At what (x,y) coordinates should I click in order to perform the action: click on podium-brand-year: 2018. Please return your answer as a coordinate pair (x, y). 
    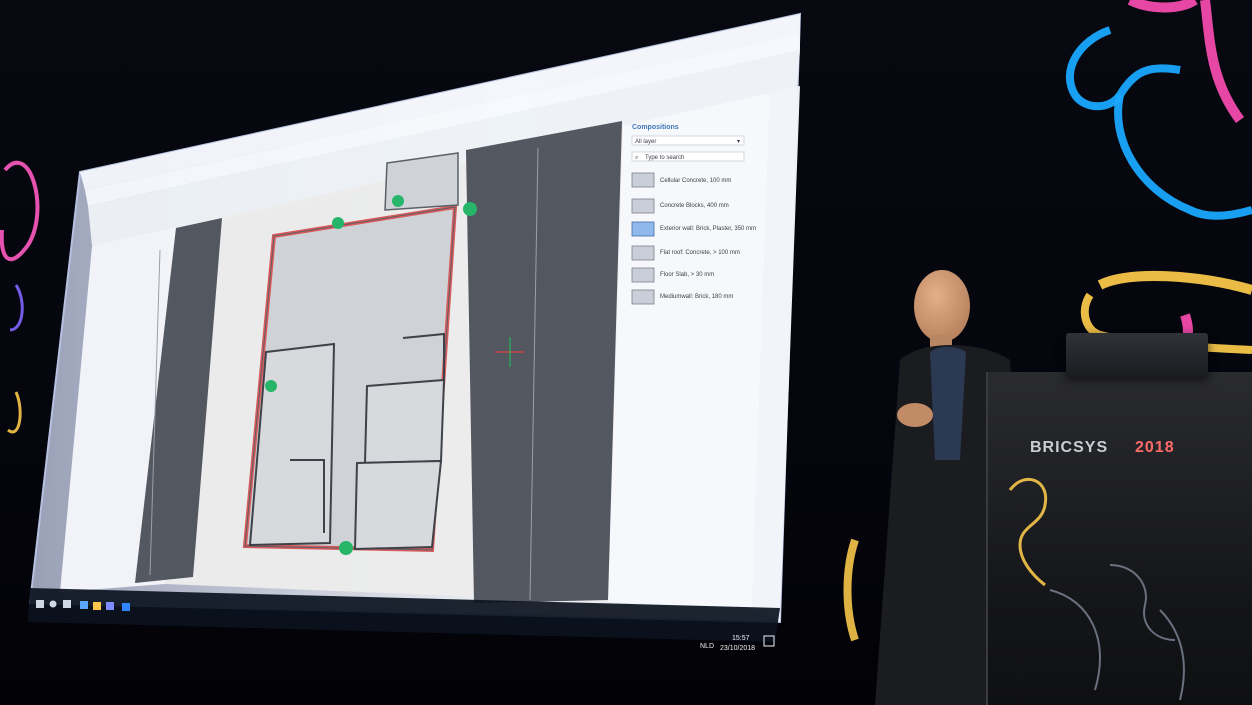
    Looking at the image, I should click on (1155, 447).